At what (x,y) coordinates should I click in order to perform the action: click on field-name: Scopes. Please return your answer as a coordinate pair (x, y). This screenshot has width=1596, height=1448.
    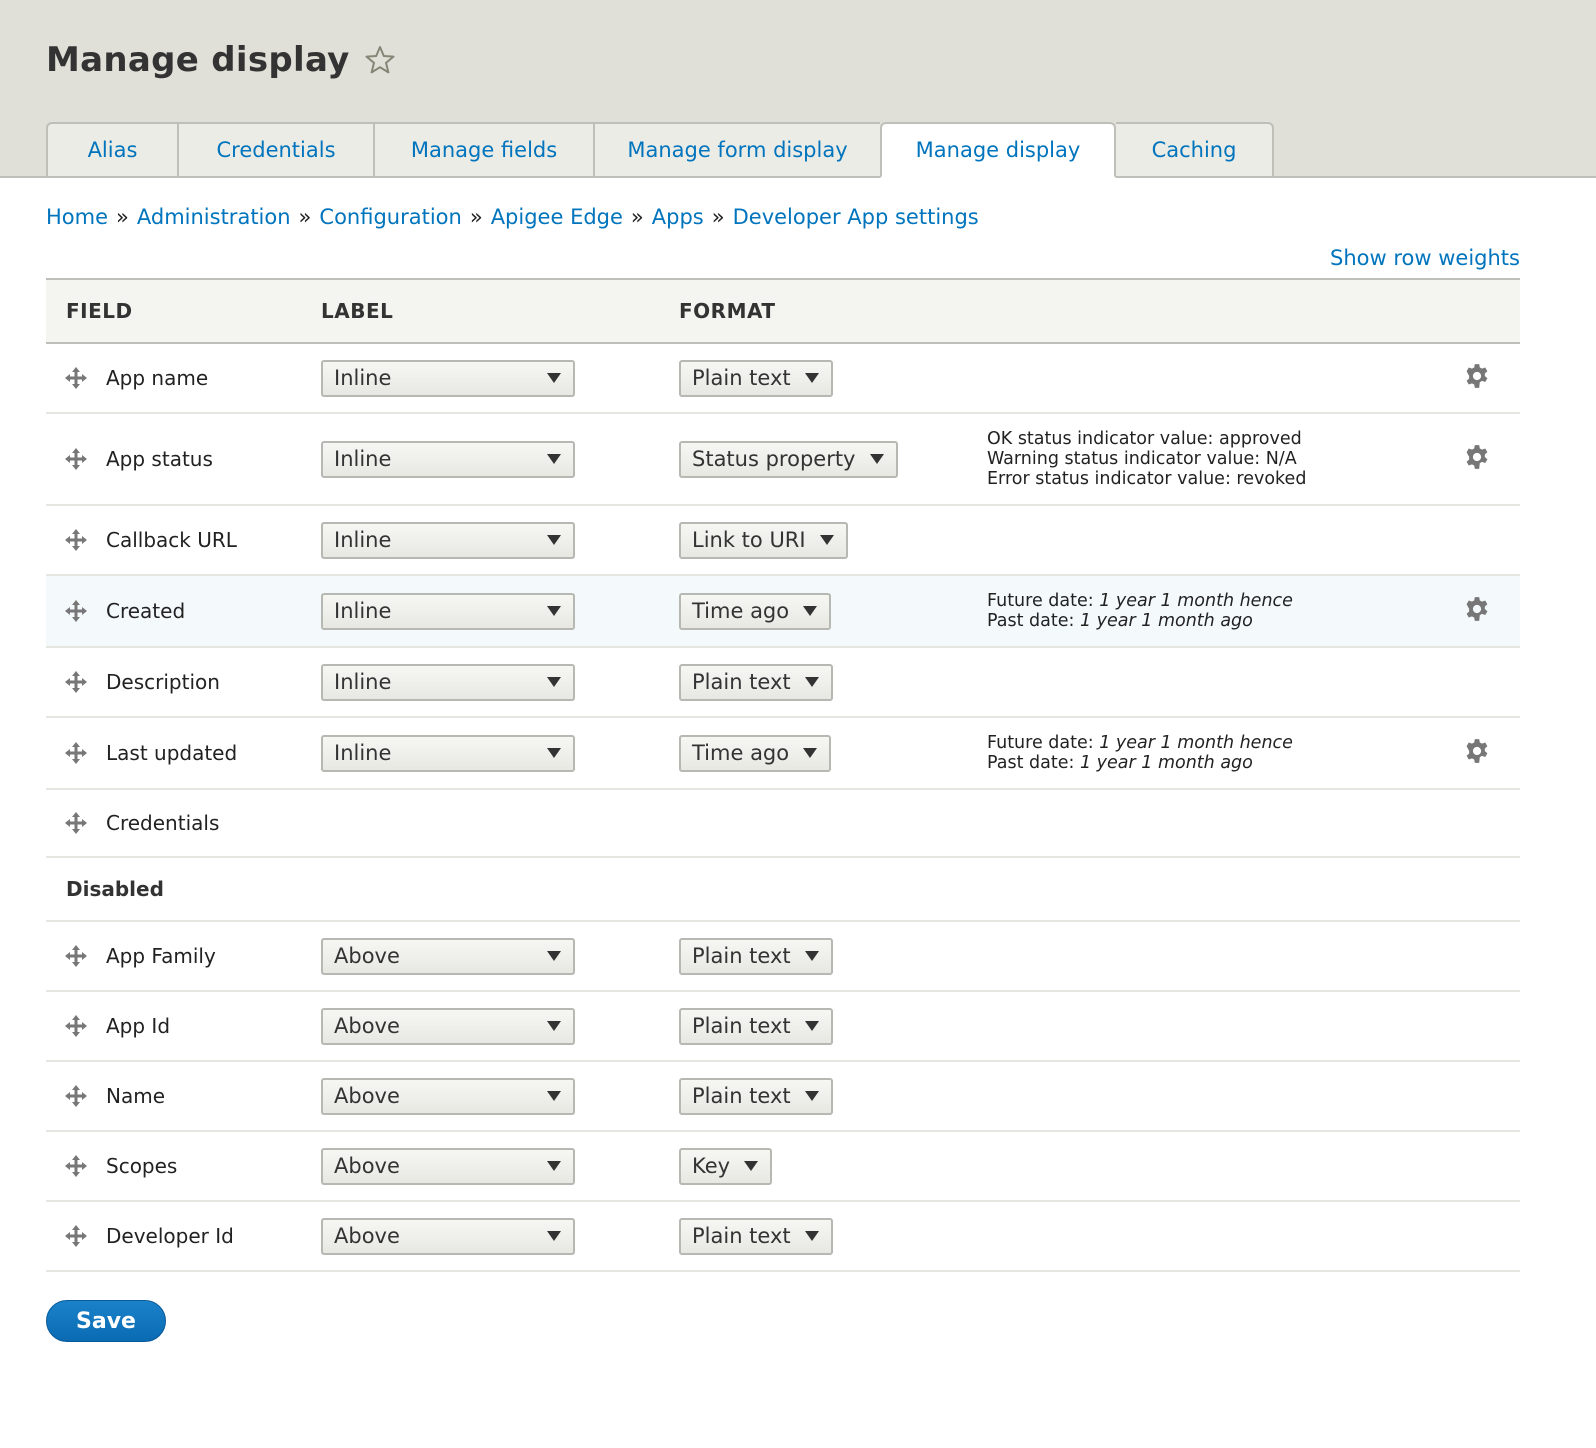
    Looking at the image, I should click on (142, 1166).